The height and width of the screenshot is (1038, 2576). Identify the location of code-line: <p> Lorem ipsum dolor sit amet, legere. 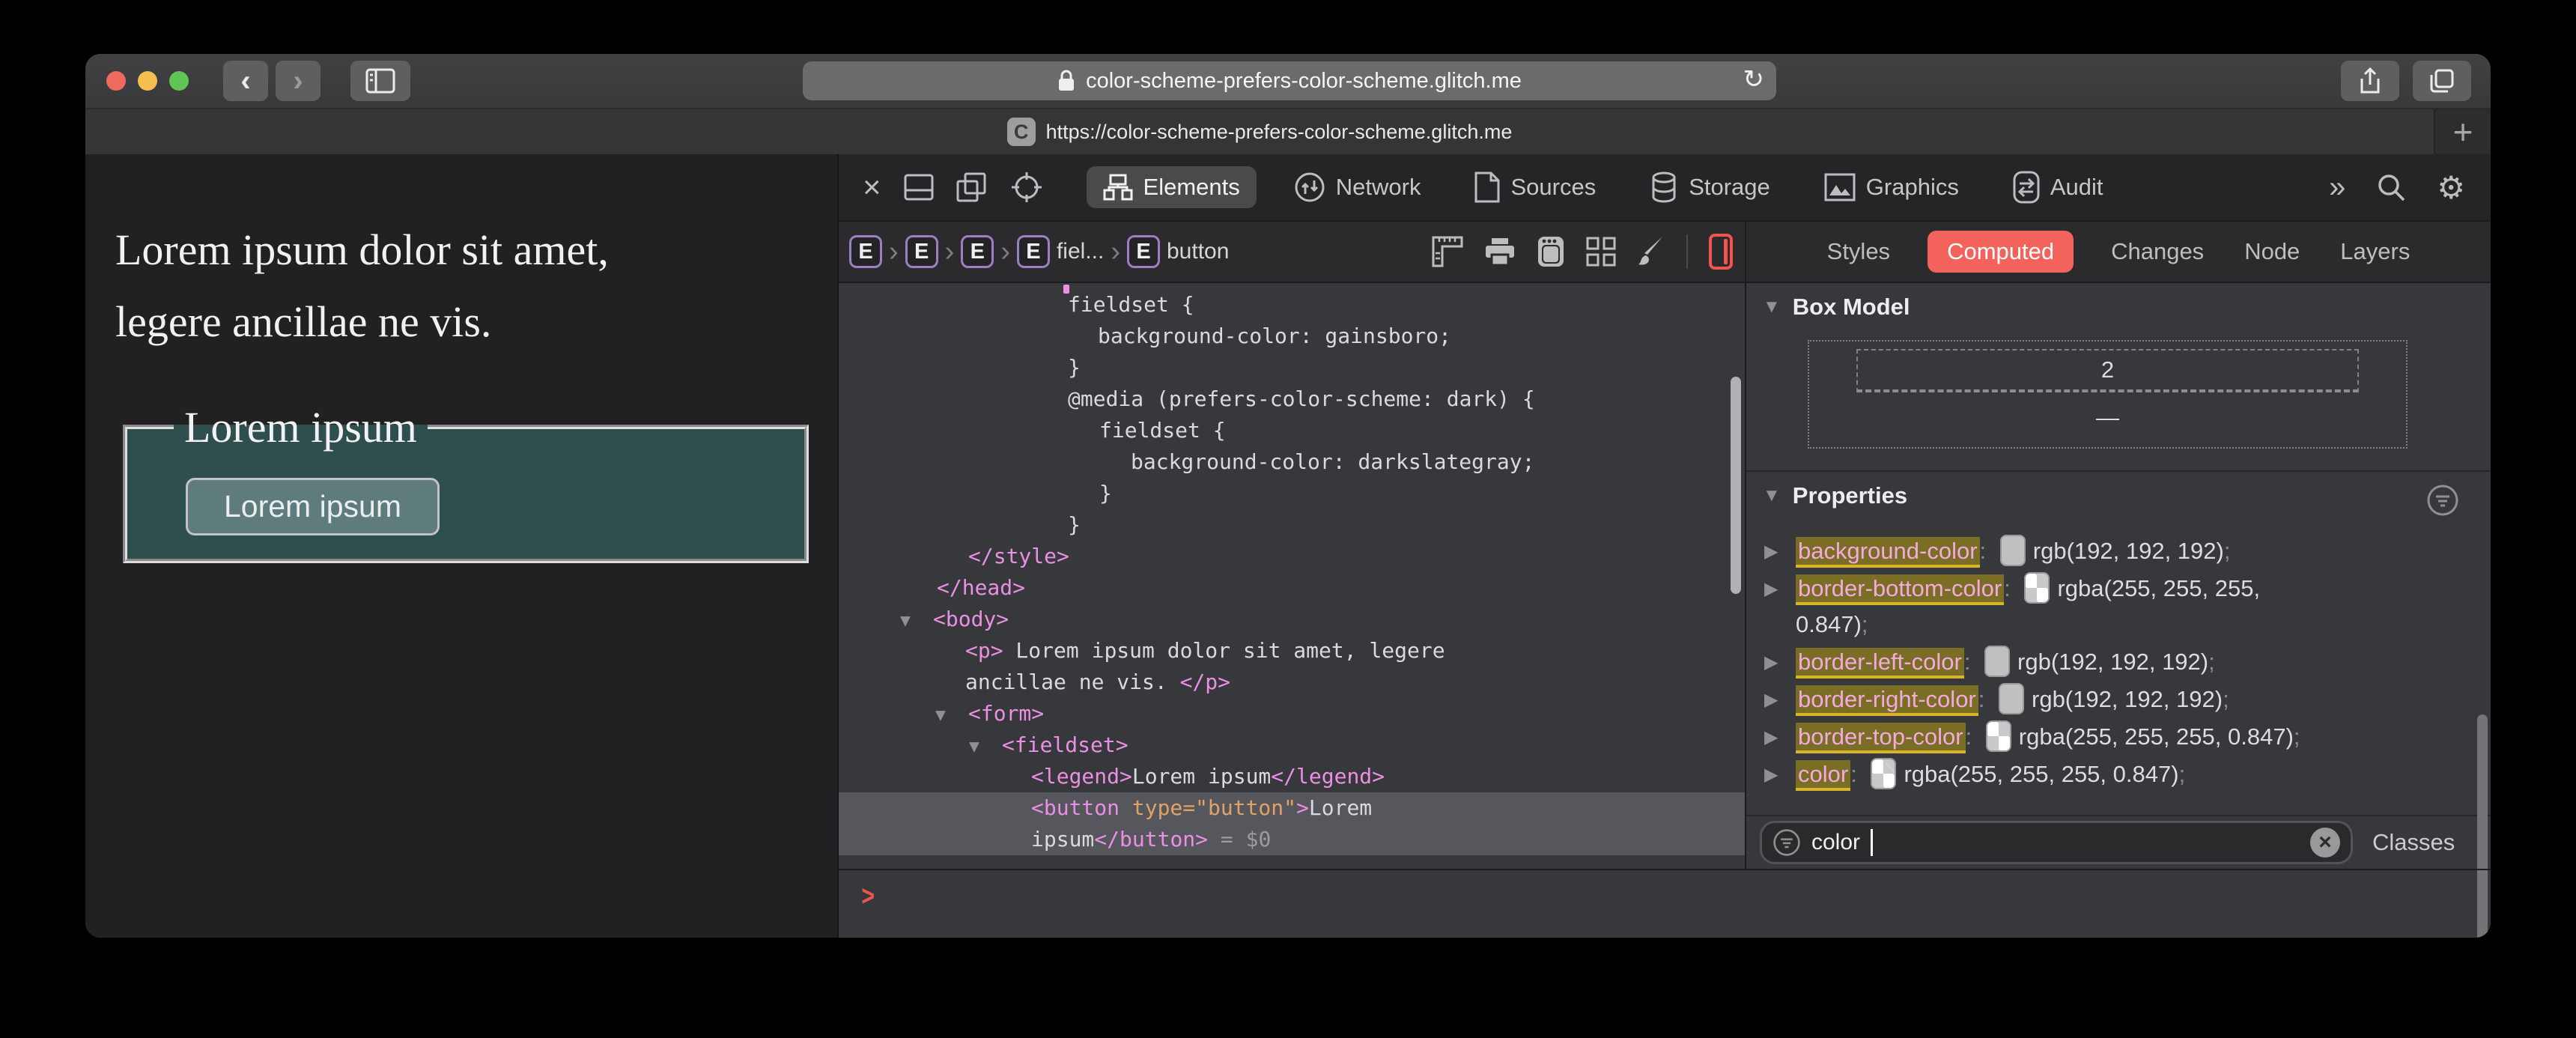
(1292, 651).